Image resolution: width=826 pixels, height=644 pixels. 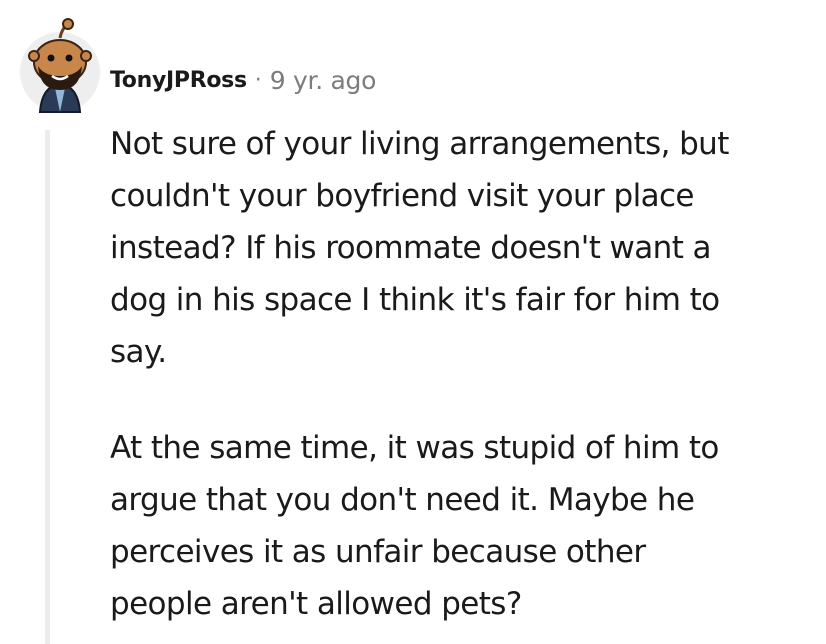 I want to click on username-link: TonyJPRoss, so click(x=178, y=80).